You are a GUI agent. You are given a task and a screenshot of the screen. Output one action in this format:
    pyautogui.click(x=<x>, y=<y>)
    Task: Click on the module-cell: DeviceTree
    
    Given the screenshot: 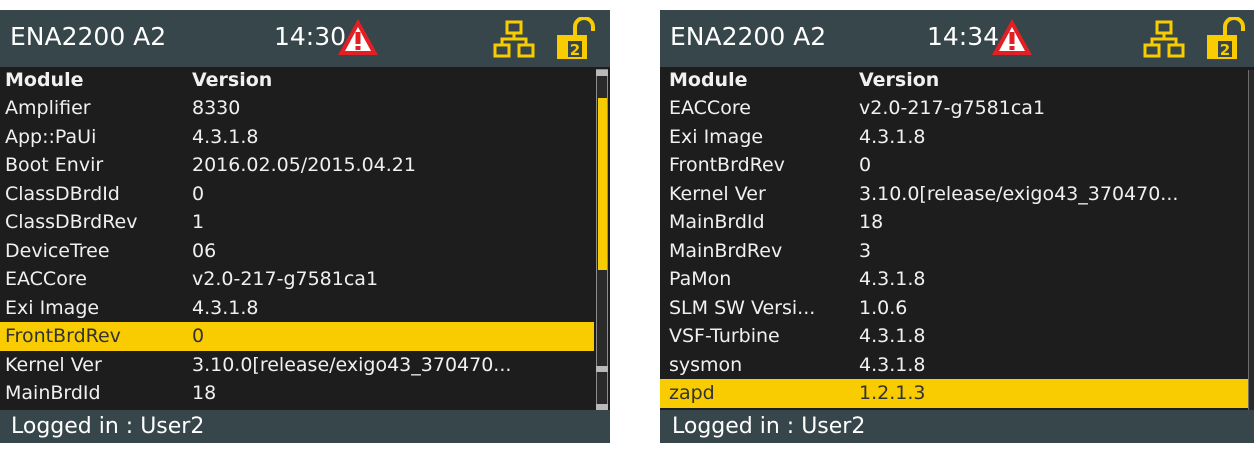 What is the action you would take?
    pyautogui.click(x=57, y=250)
    